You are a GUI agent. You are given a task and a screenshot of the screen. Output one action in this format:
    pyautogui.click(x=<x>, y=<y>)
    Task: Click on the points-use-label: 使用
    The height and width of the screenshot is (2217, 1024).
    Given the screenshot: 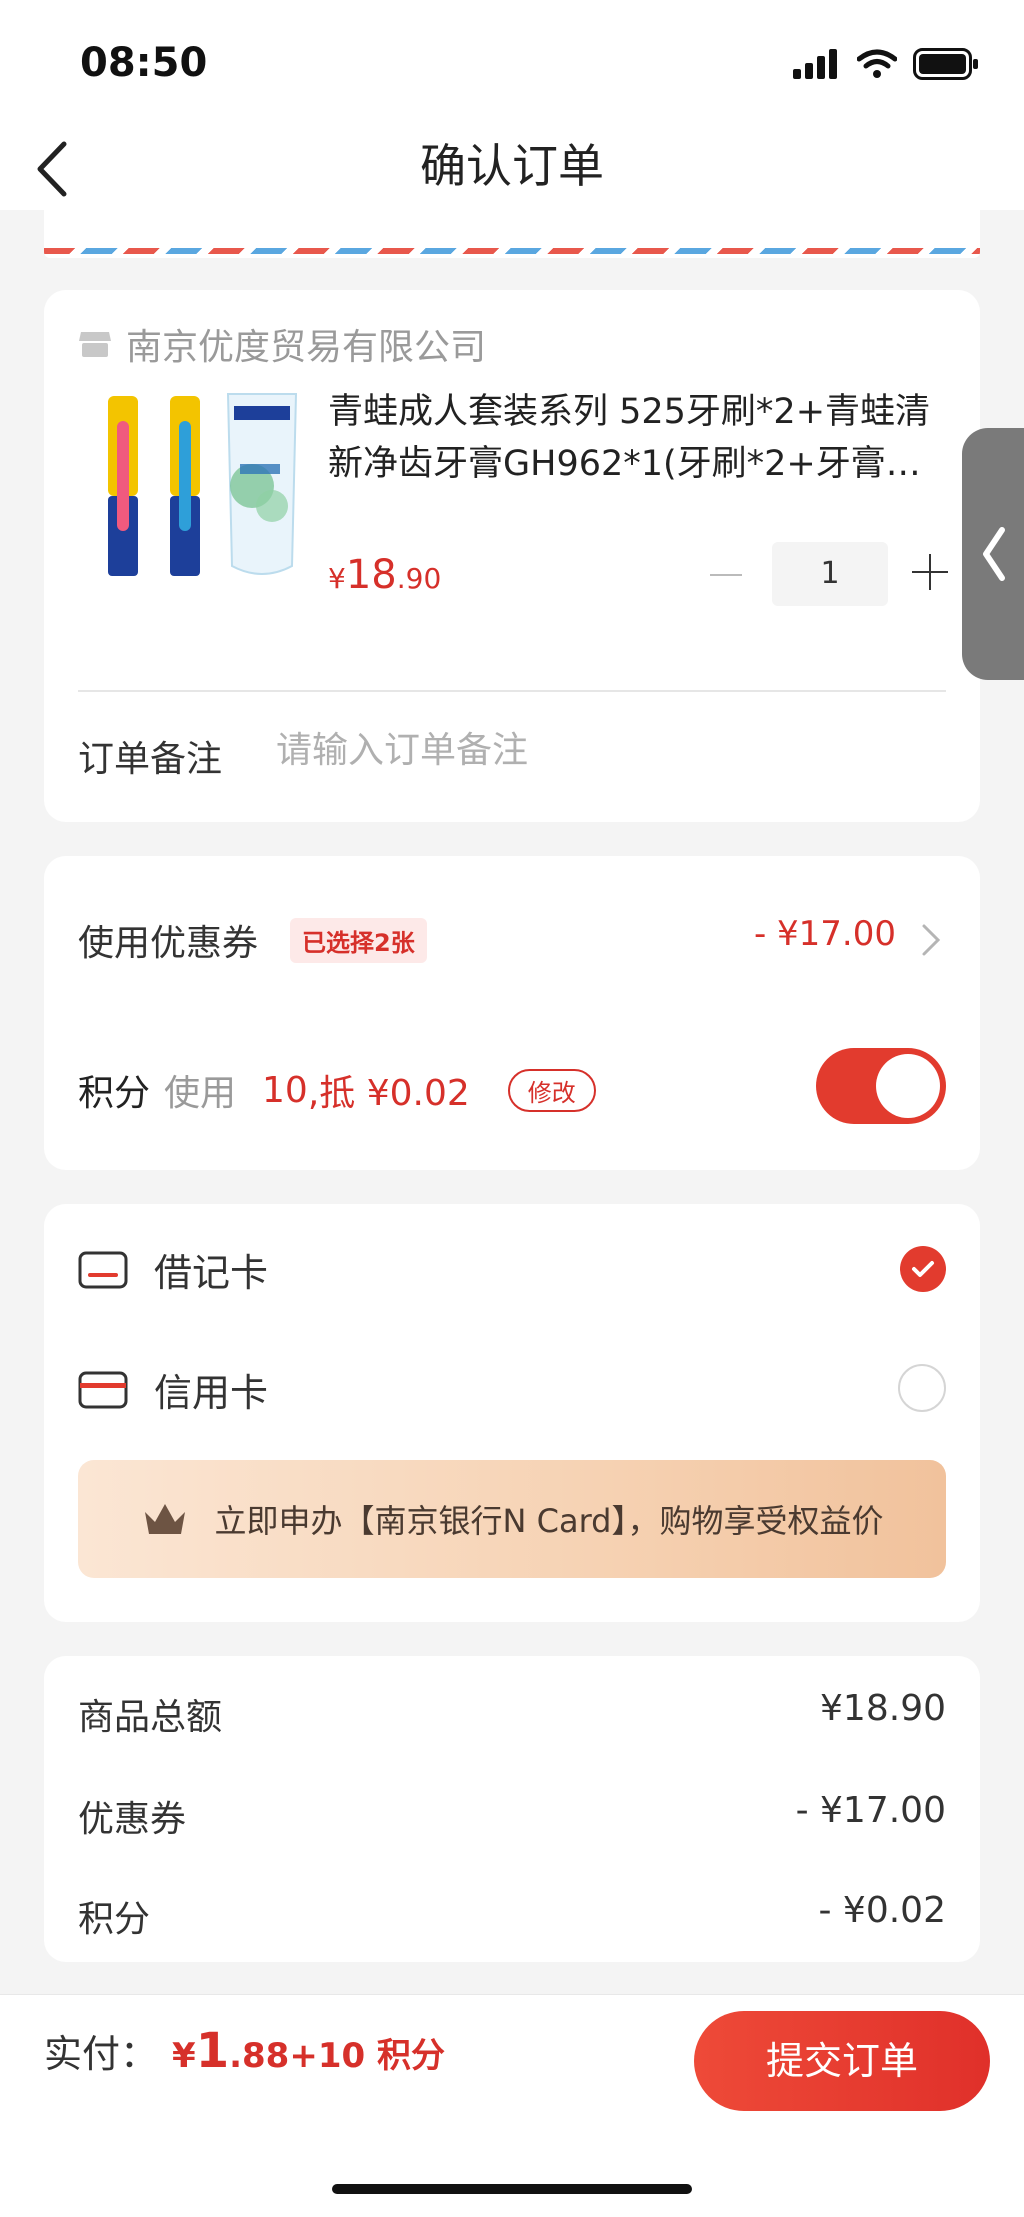 What is the action you would take?
    pyautogui.click(x=200, y=1093)
    